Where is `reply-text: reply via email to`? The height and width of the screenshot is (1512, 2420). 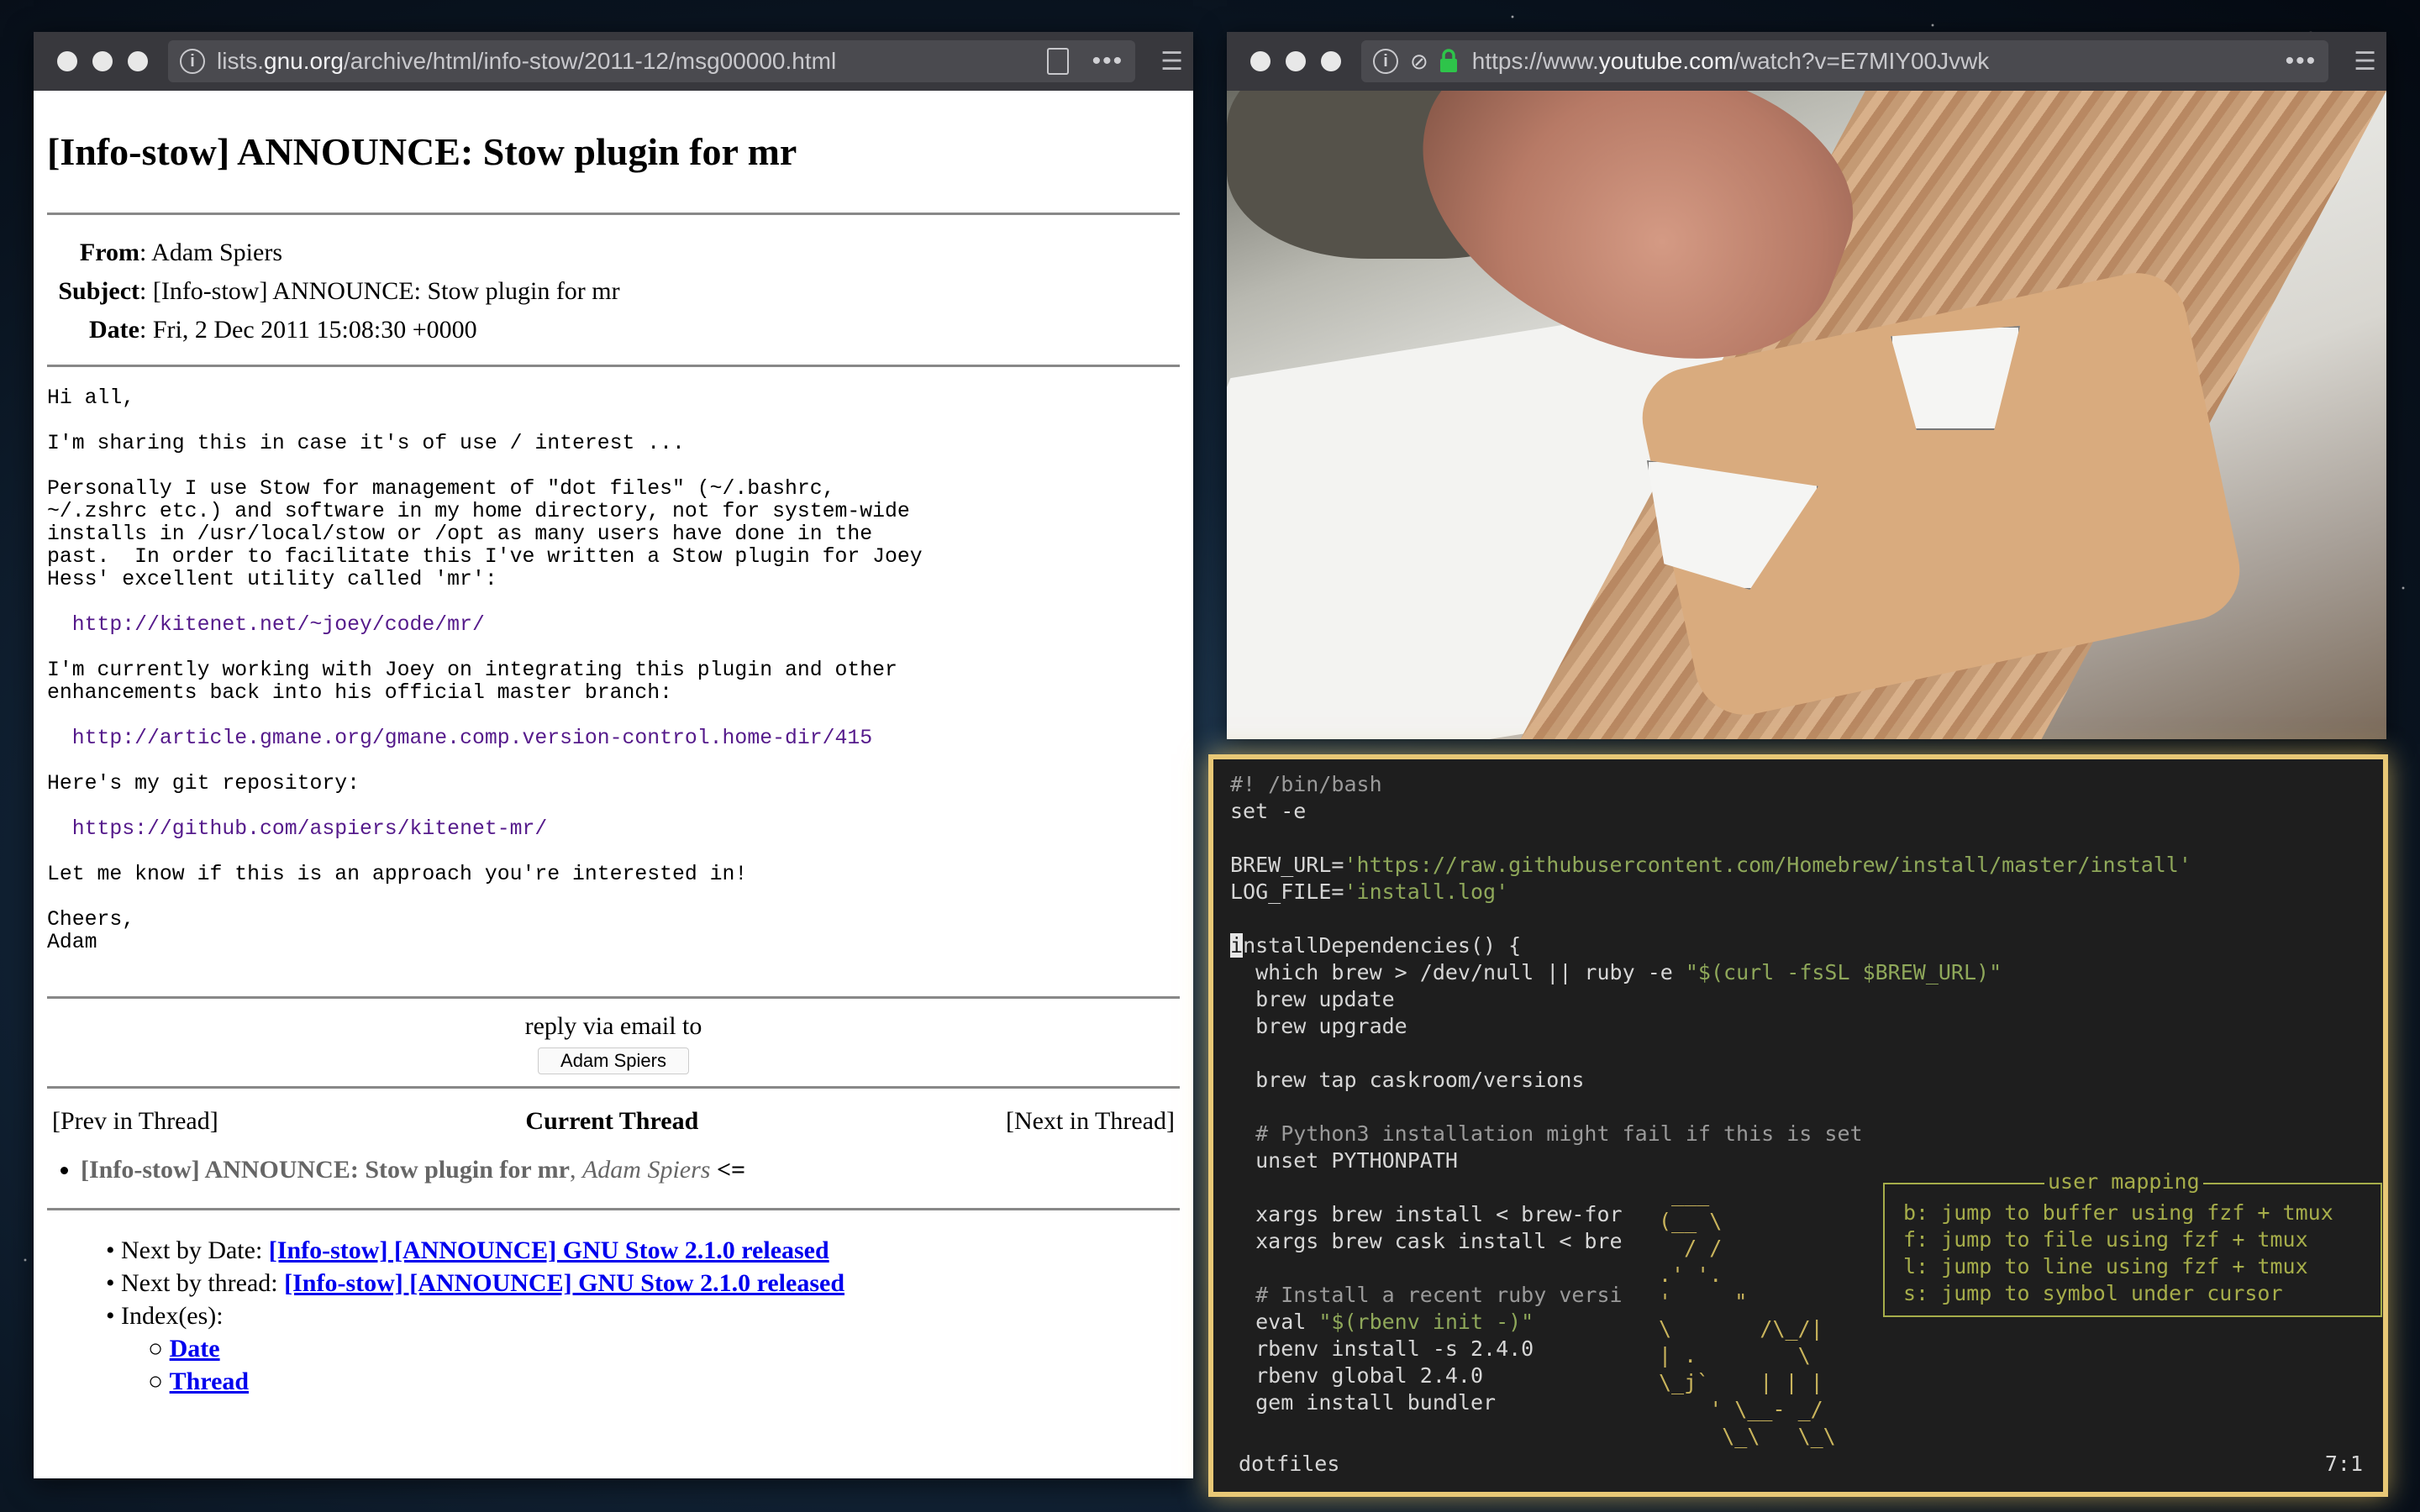 reply-text: reply via email to is located at coordinates (613, 1026).